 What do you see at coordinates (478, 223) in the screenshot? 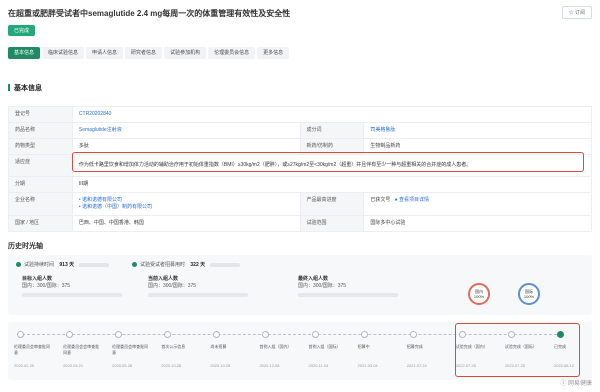
I see `trial-type-value: 国际多中心试验` at bounding box center [478, 223].